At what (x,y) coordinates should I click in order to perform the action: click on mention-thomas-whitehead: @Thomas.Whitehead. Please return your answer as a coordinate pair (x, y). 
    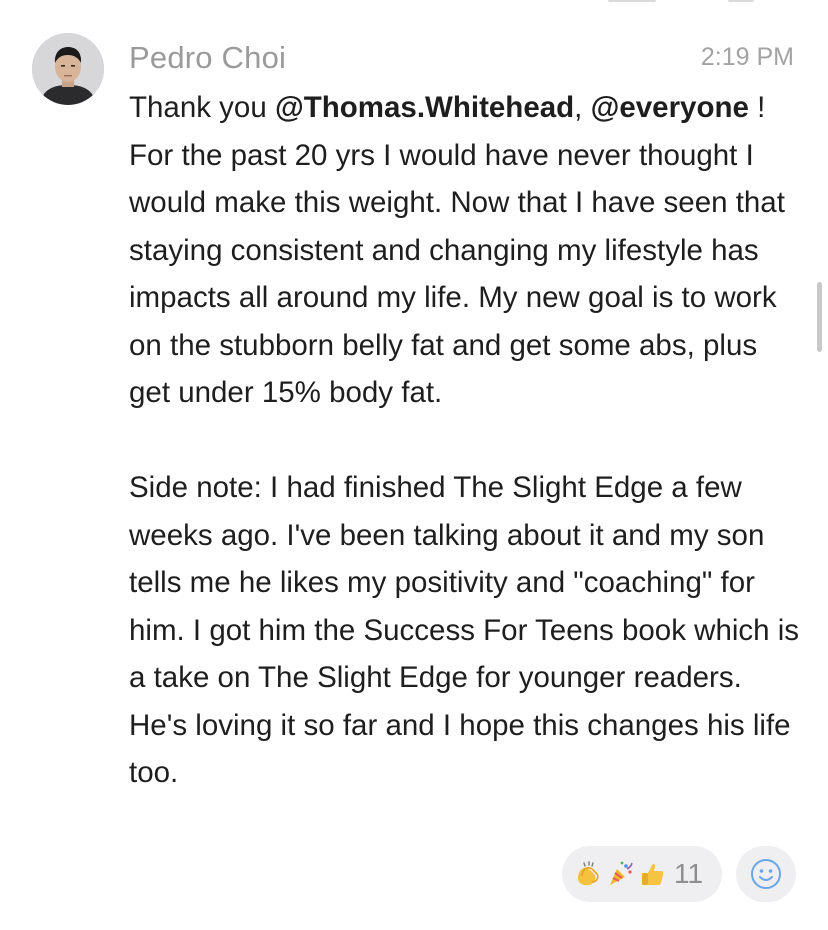
    Looking at the image, I should click on (424, 107).